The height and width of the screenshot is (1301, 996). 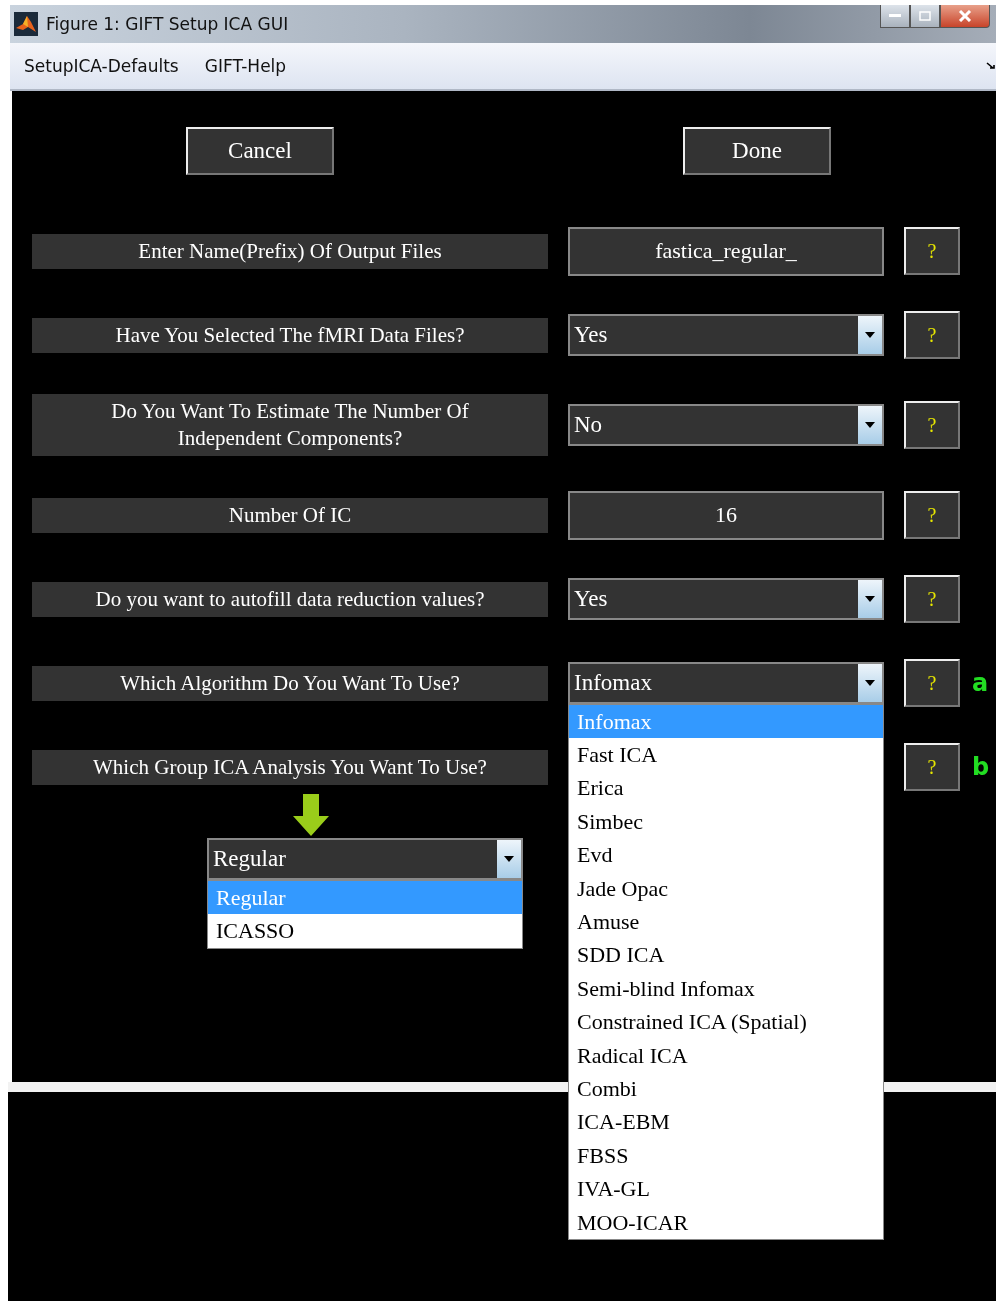 I want to click on minimize-icon, so click(x=895, y=16).